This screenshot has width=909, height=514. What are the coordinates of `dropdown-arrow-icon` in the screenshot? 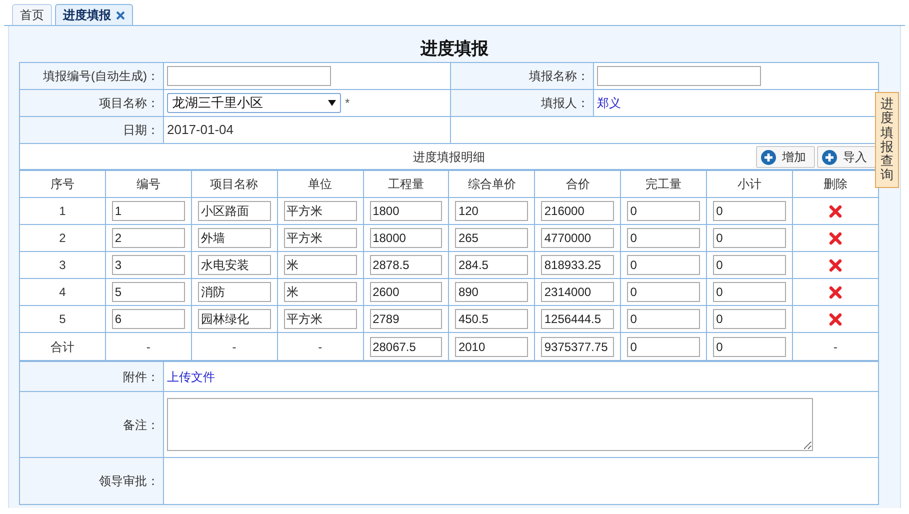 It's located at (332, 103).